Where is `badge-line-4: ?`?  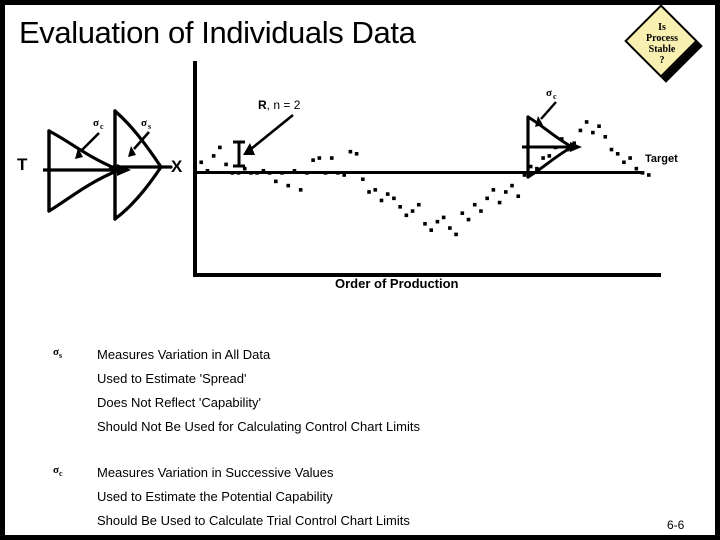
badge-line-4: ? is located at coordinates (662, 60).